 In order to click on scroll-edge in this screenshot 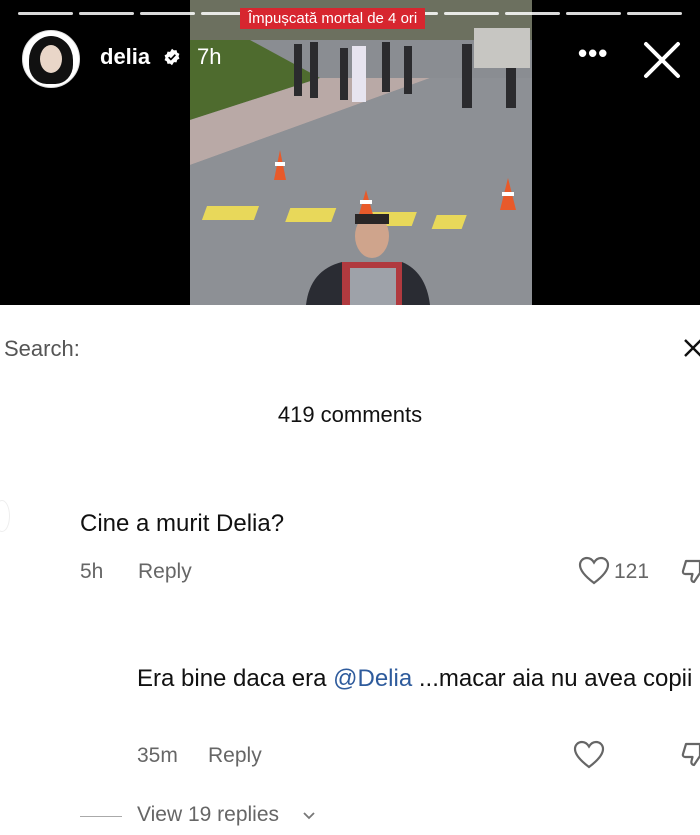, I will do `click(5, 516)`.